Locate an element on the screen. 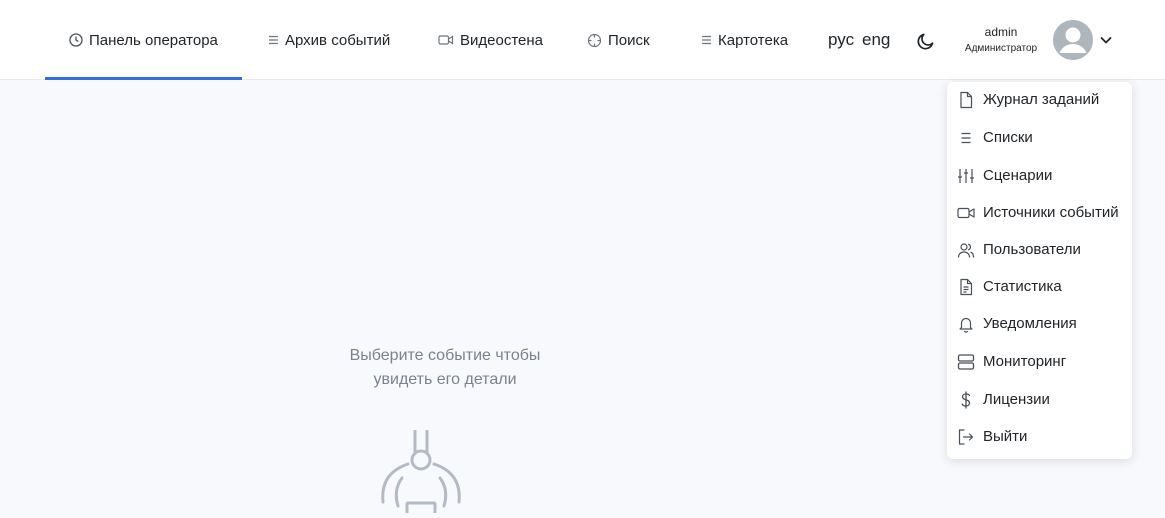 This screenshot has width=1165, height=518. user-role: Администратор is located at coordinates (1001, 48).